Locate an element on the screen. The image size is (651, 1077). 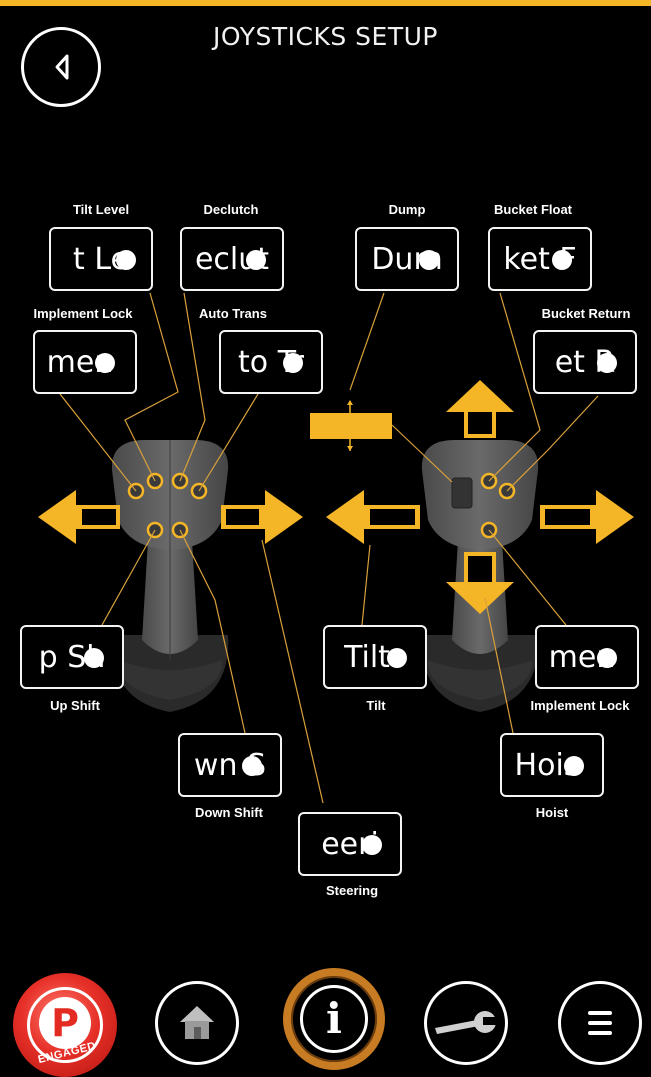
wrench-icon is located at coordinates (466, 1022).